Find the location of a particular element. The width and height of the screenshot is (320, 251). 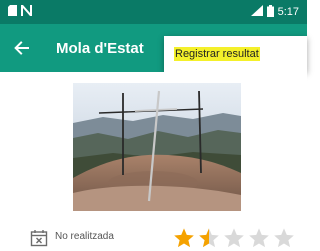

route-status-row: No realitzada is located at coordinates (153, 238).